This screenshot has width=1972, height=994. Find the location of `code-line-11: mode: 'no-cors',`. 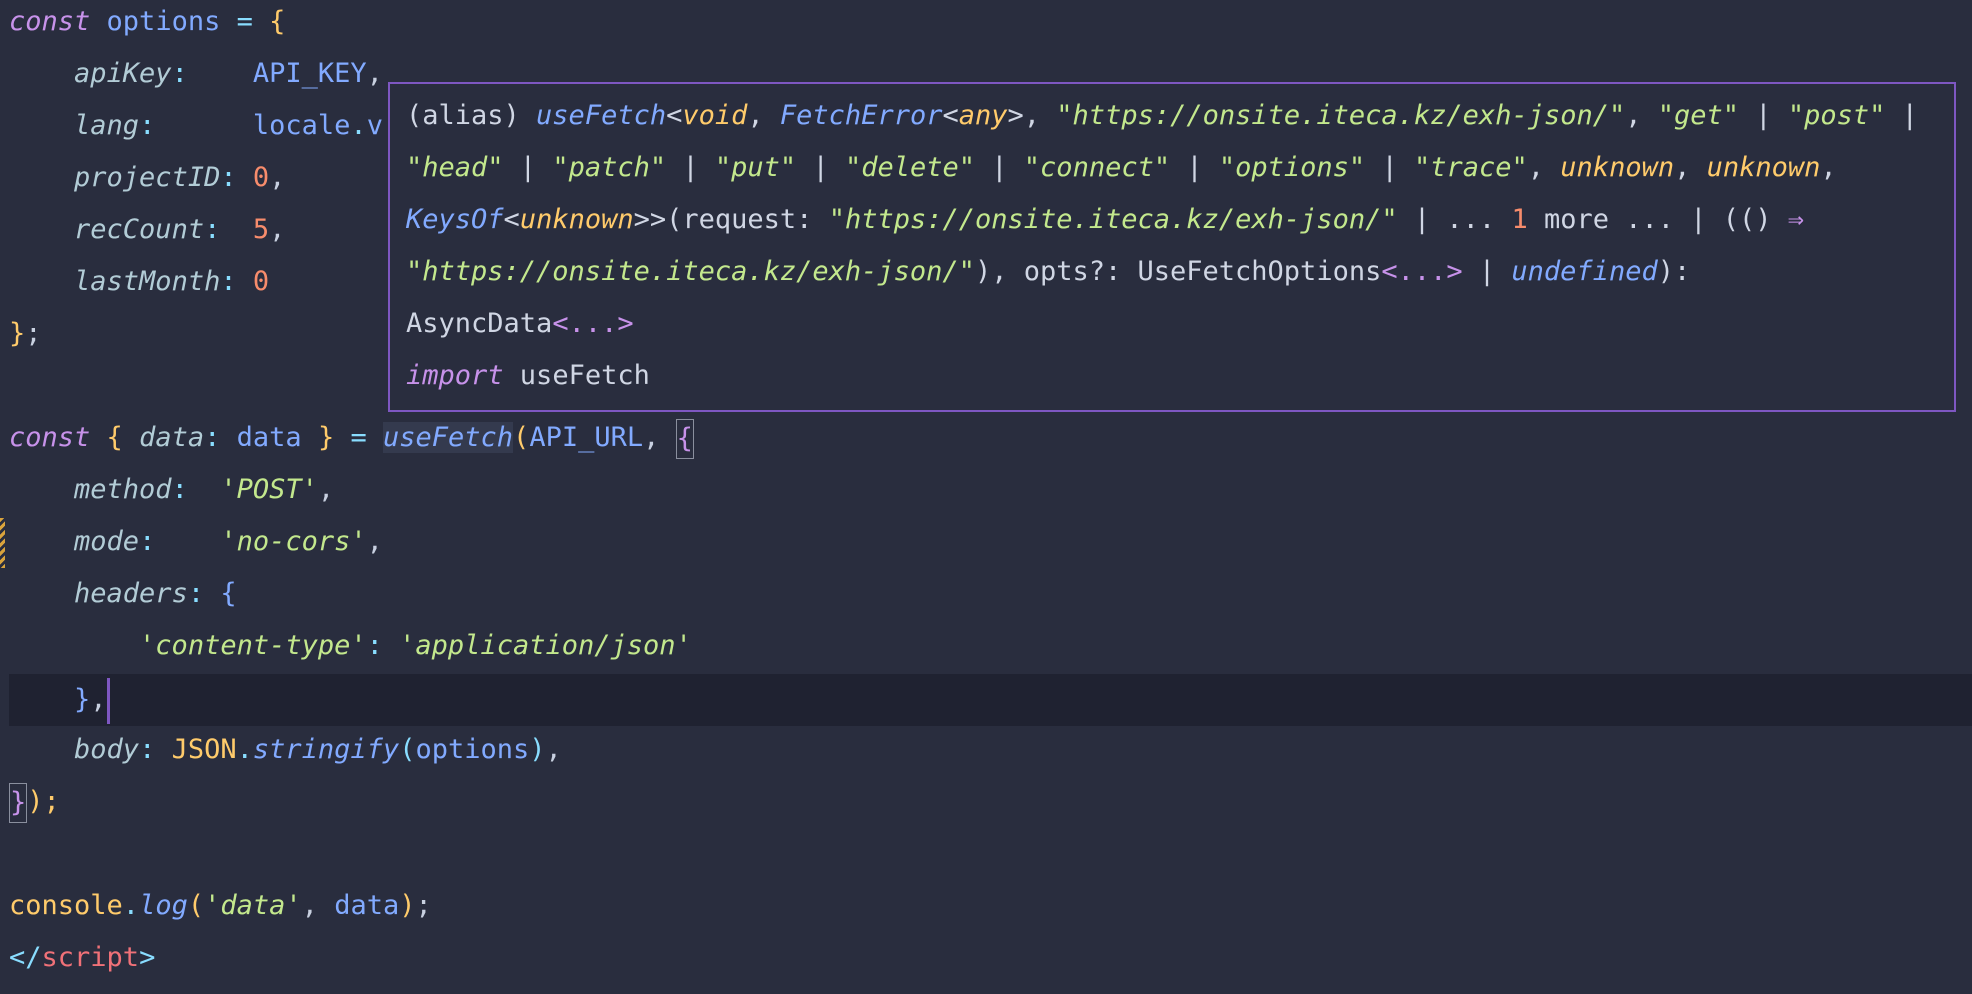

code-line-11: mode: 'no-cors', is located at coordinates (196, 542).